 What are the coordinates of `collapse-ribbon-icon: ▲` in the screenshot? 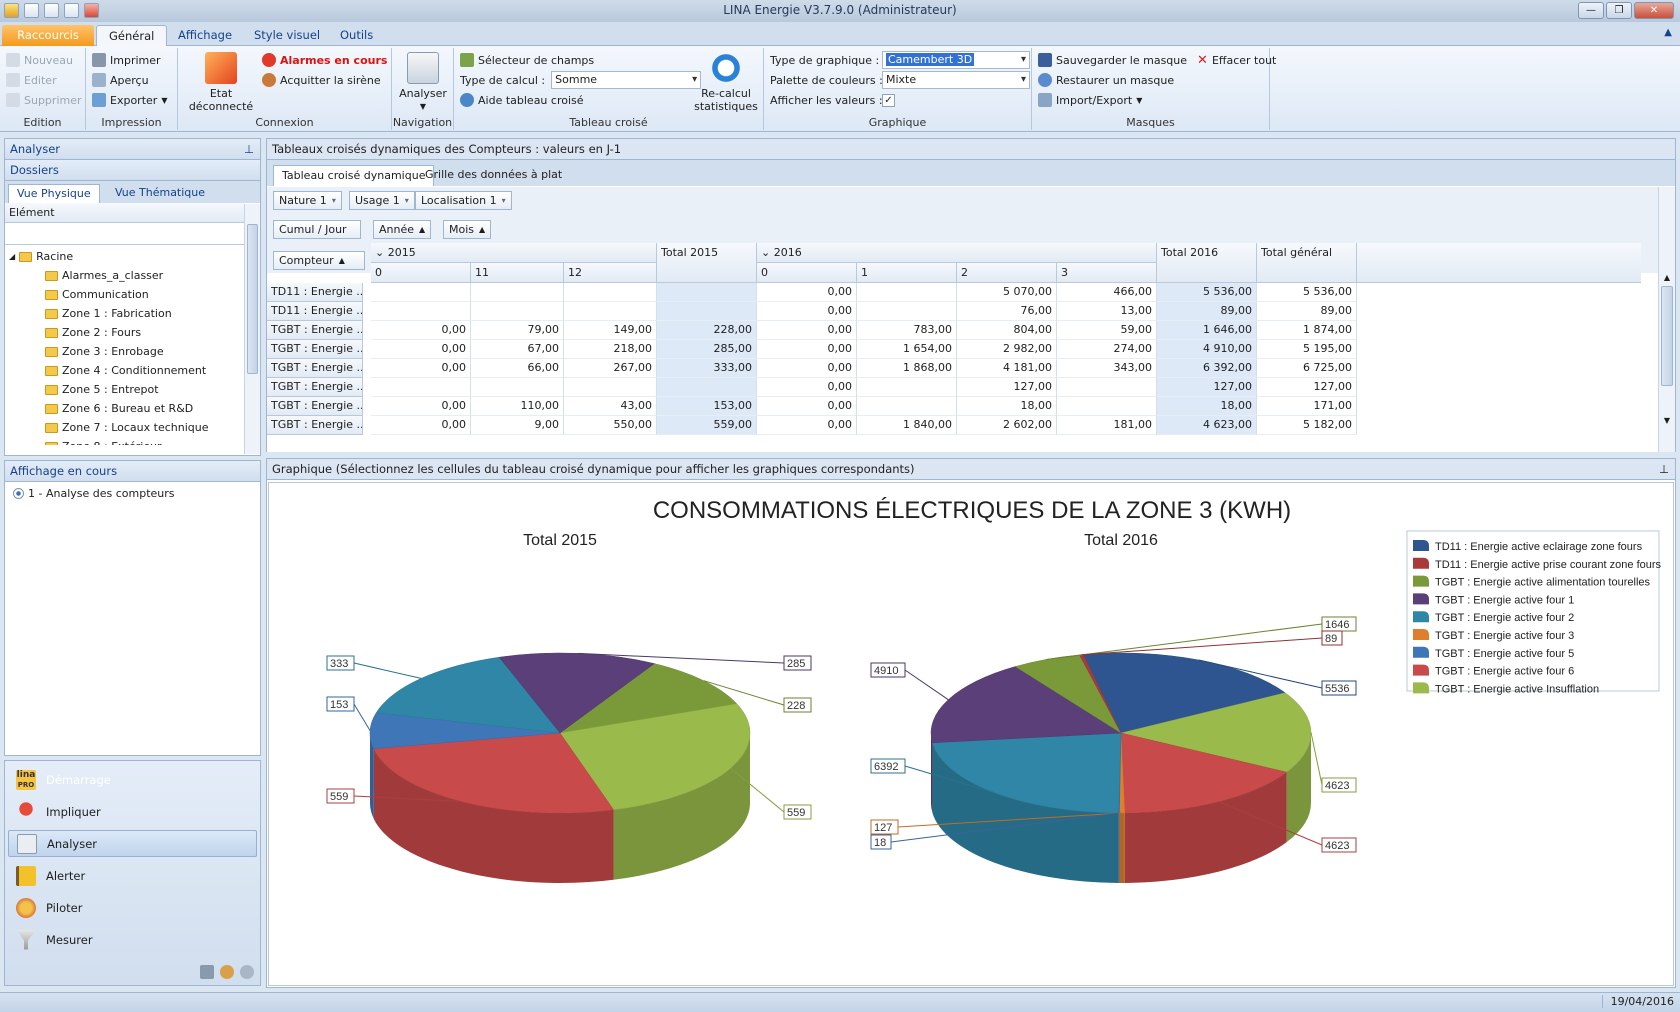 It's located at (1668, 32).